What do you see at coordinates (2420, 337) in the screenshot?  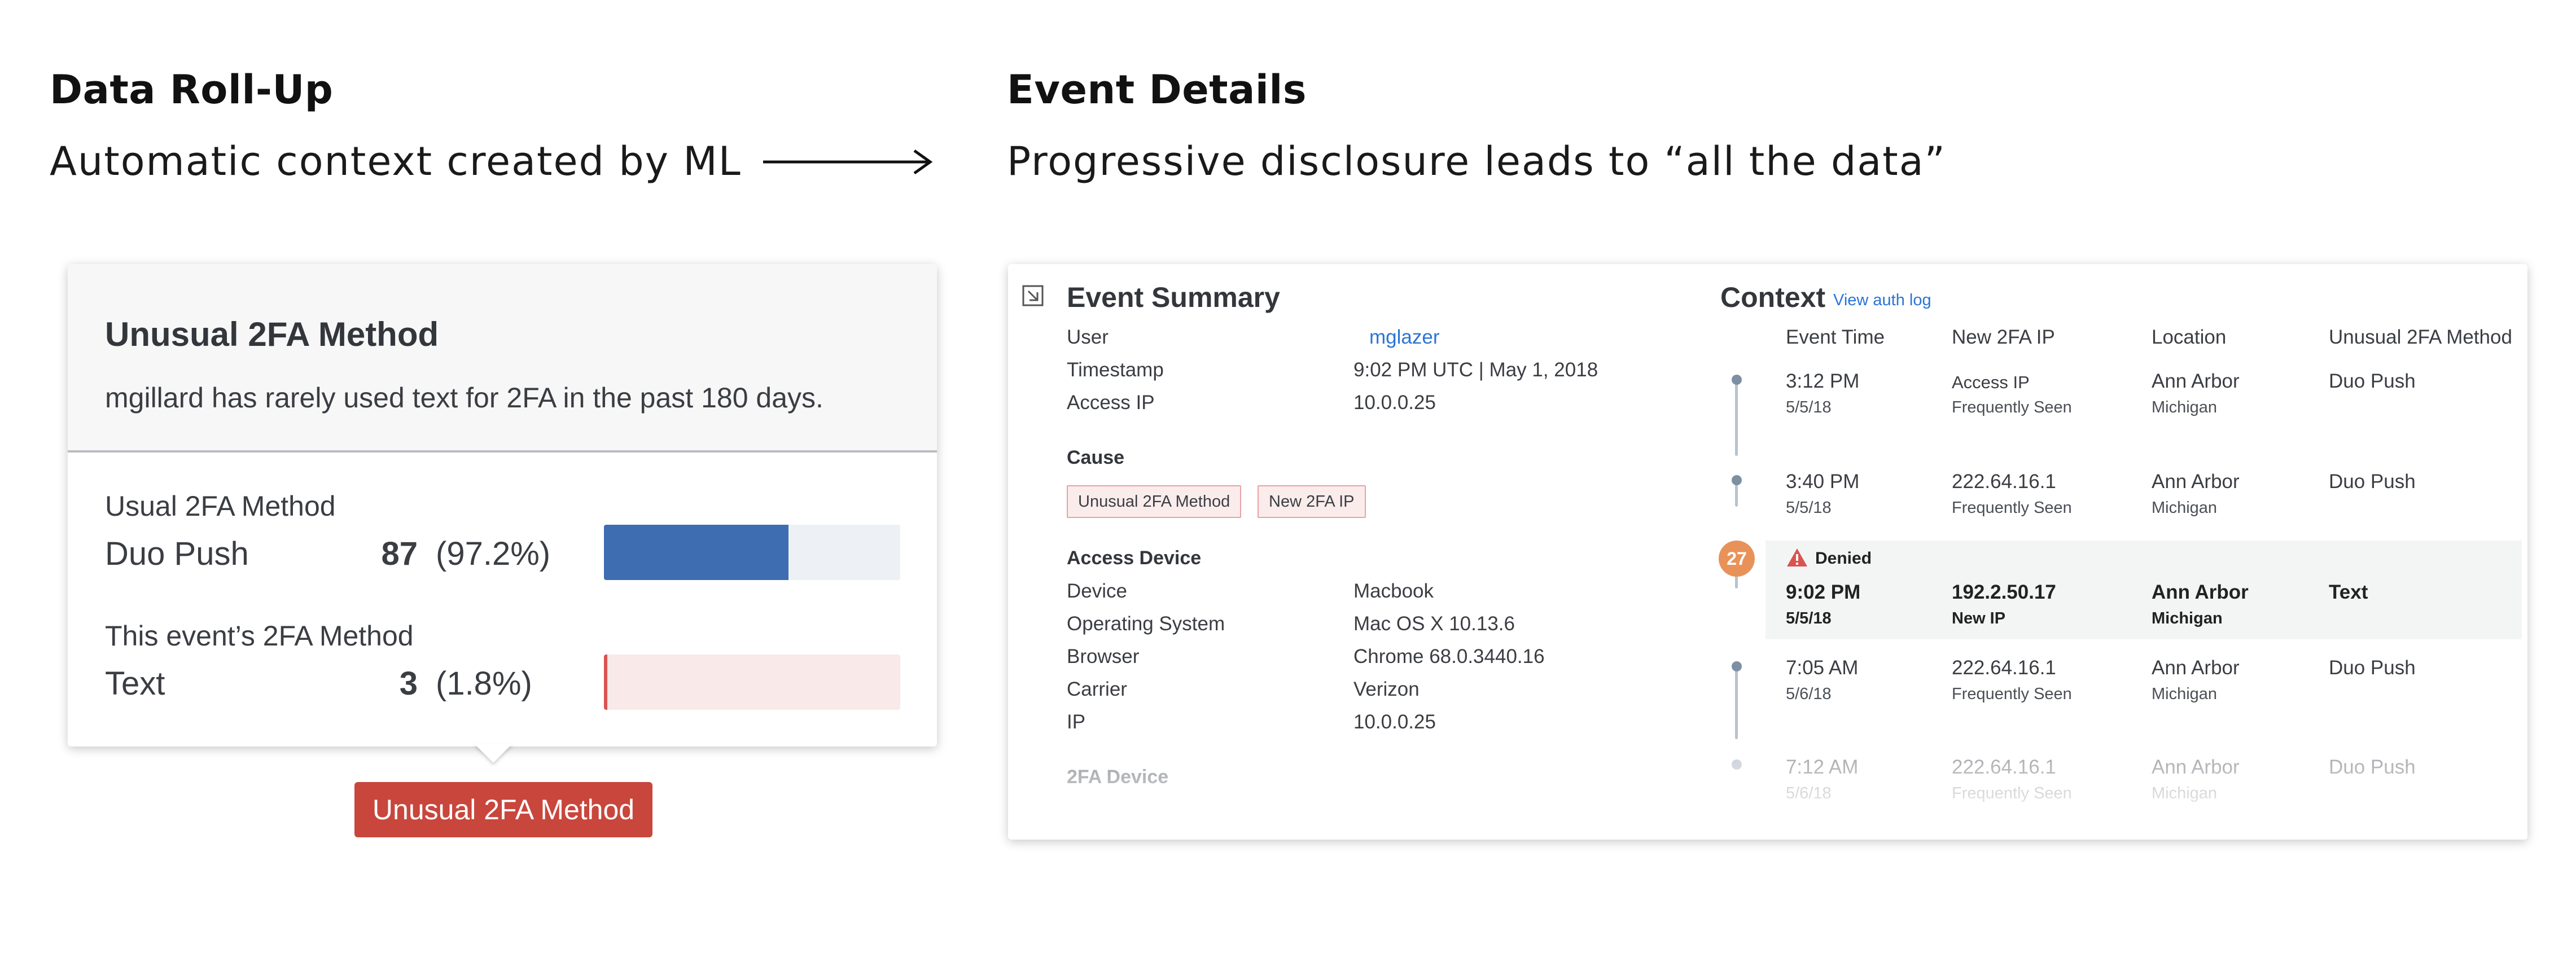 I see `column-unusual-2fa-method: Unusual 2FA Method` at bounding box center [2420, 337].